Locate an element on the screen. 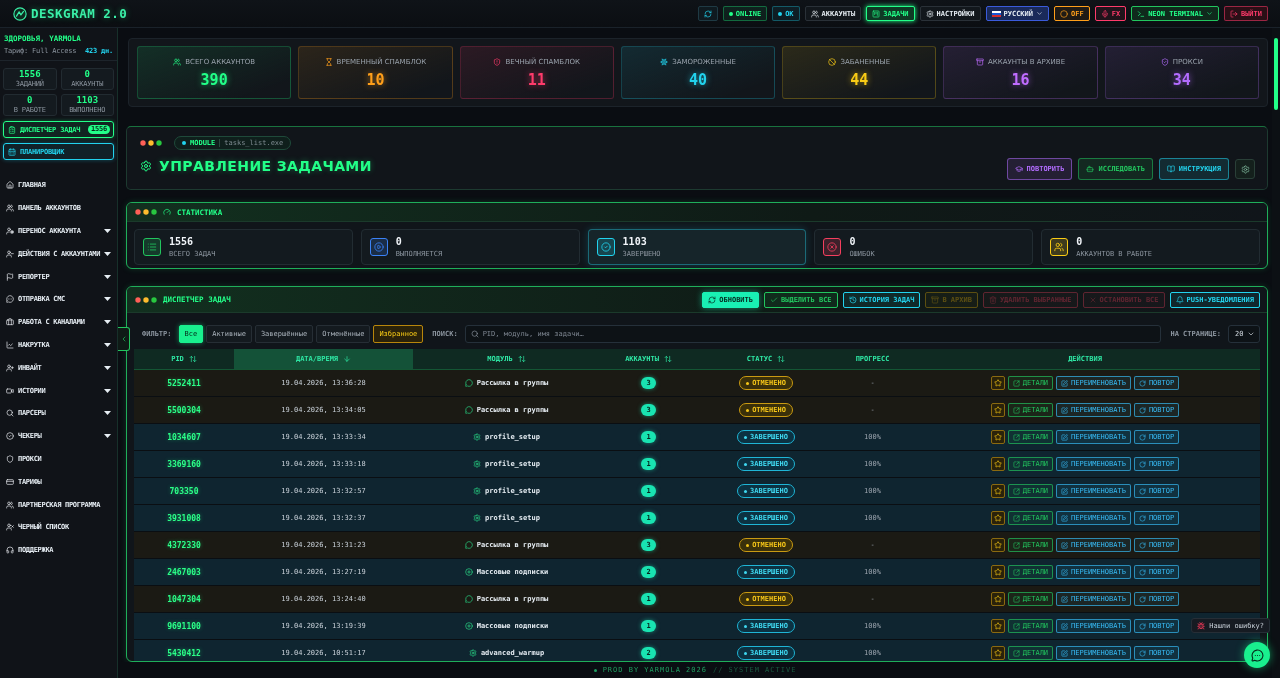 The image size is (1280, 678). terminal-icon is located at coordinates (1141, 13).